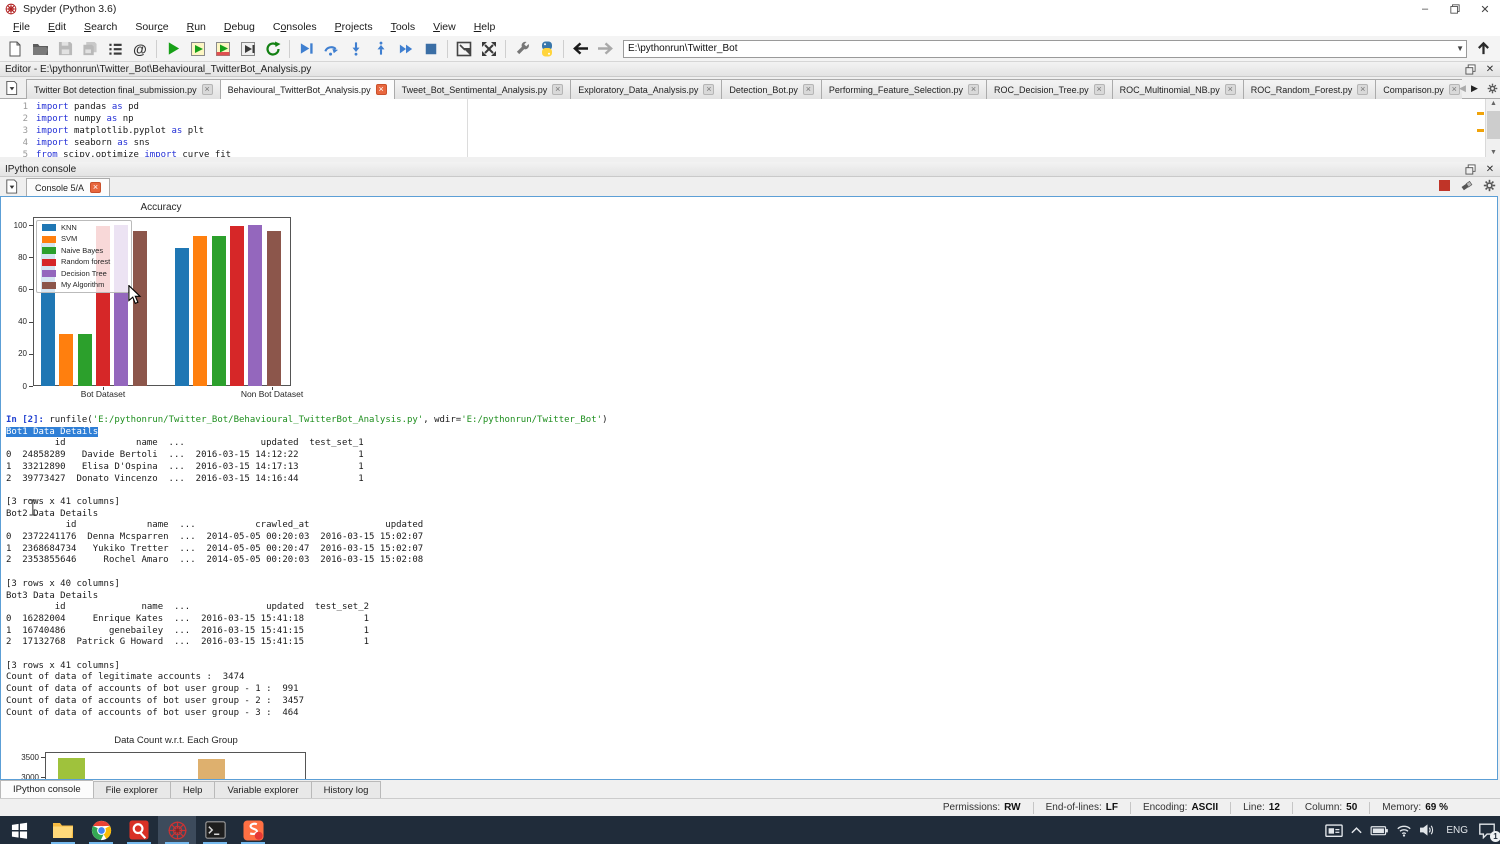 The image size is (1500, 844). What do you see at coordinates (90, 49) in the screenshot?
I see `save-all-icon` at bounding box center [90, 49].